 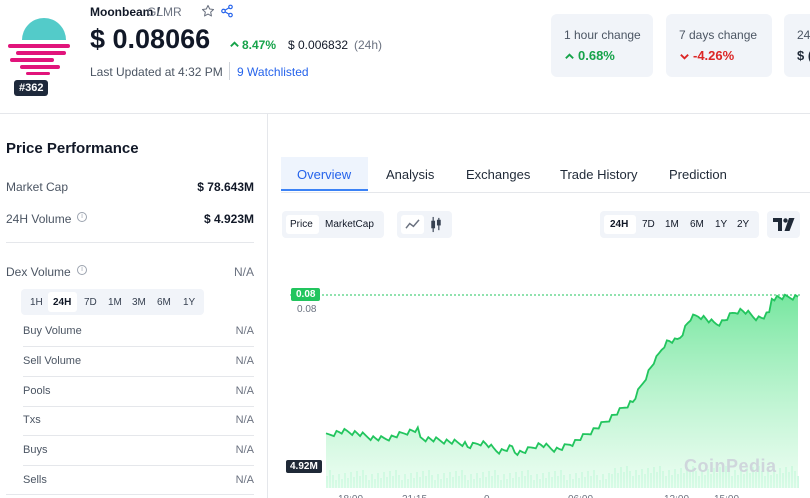 I want to click on price-toggle-button: Price, so click(x=301, y=224).